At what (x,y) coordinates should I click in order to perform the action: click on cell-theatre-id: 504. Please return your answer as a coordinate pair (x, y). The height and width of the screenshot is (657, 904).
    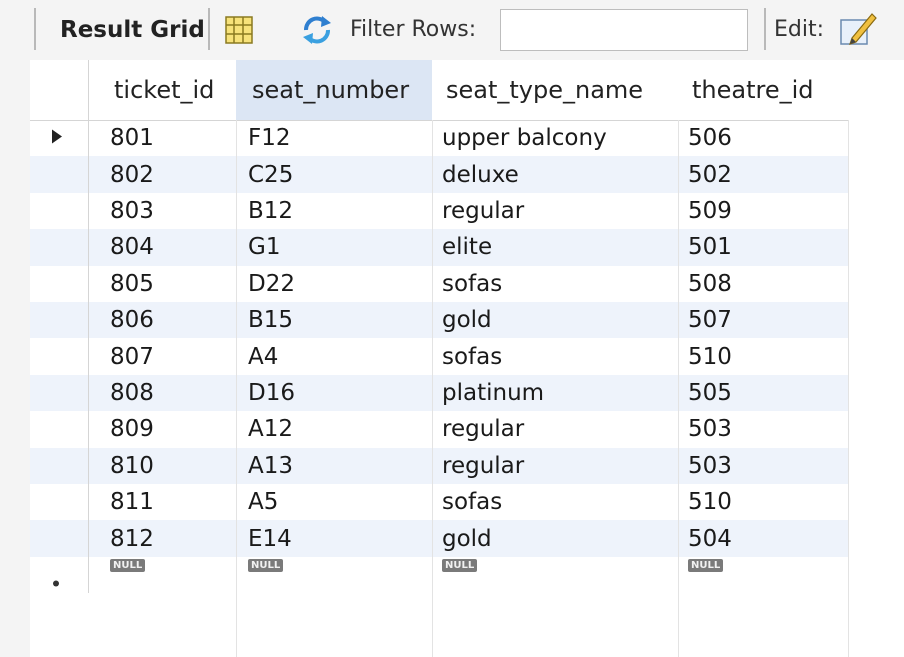
    Looking at the image, I should click on (763, 538).